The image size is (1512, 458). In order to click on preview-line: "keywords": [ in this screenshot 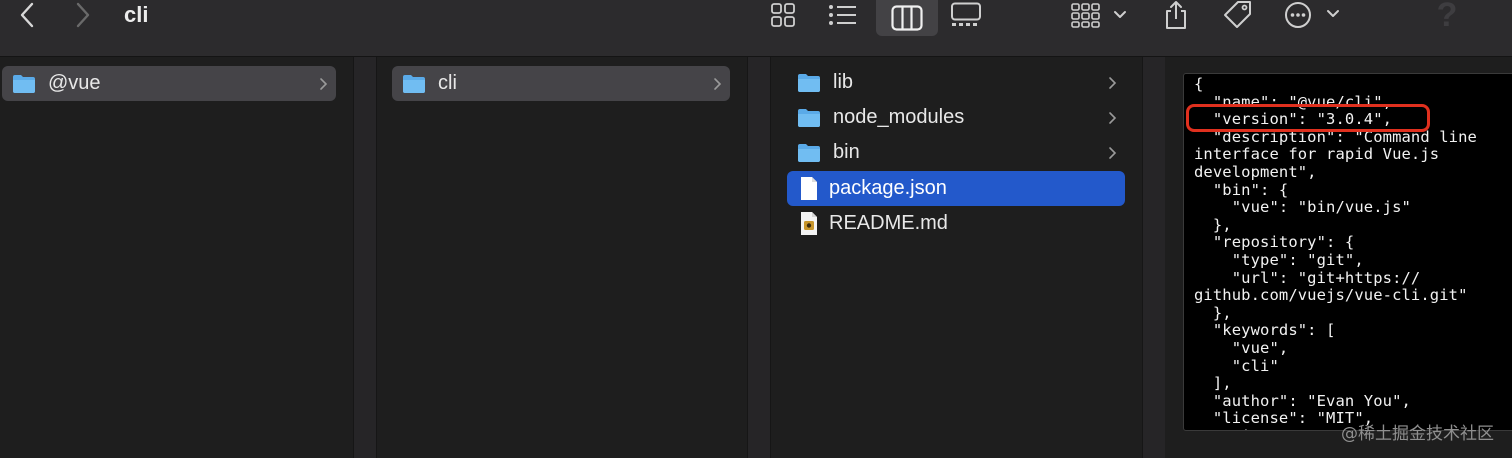, I will do `click(1274, 330)`.